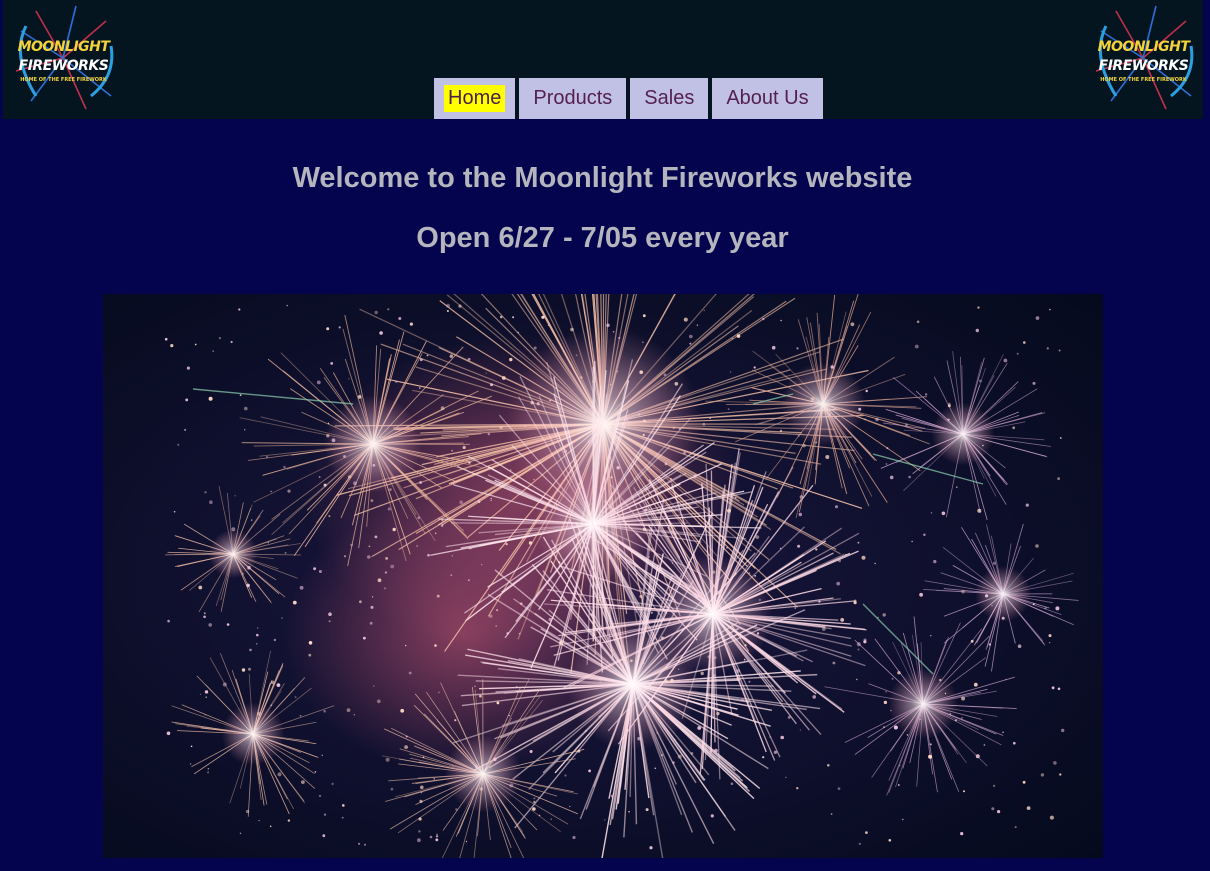 This screenshot has width=1210, height=871. What do you see at coordinates (602, 238) in the screenshot?
I see `page-subtitle: Open 6/27 - 7/05 every year` at bounding box center [602, 238].